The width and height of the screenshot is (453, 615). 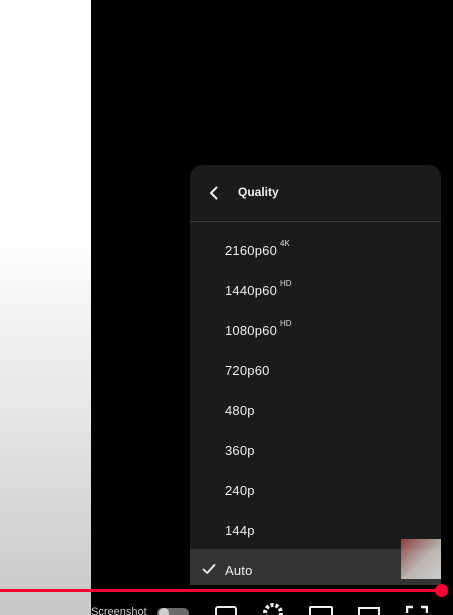 What do you see at coordinates (209, 569) in the screenshot?
I see `check-icon` at bounding box center [209, 569].